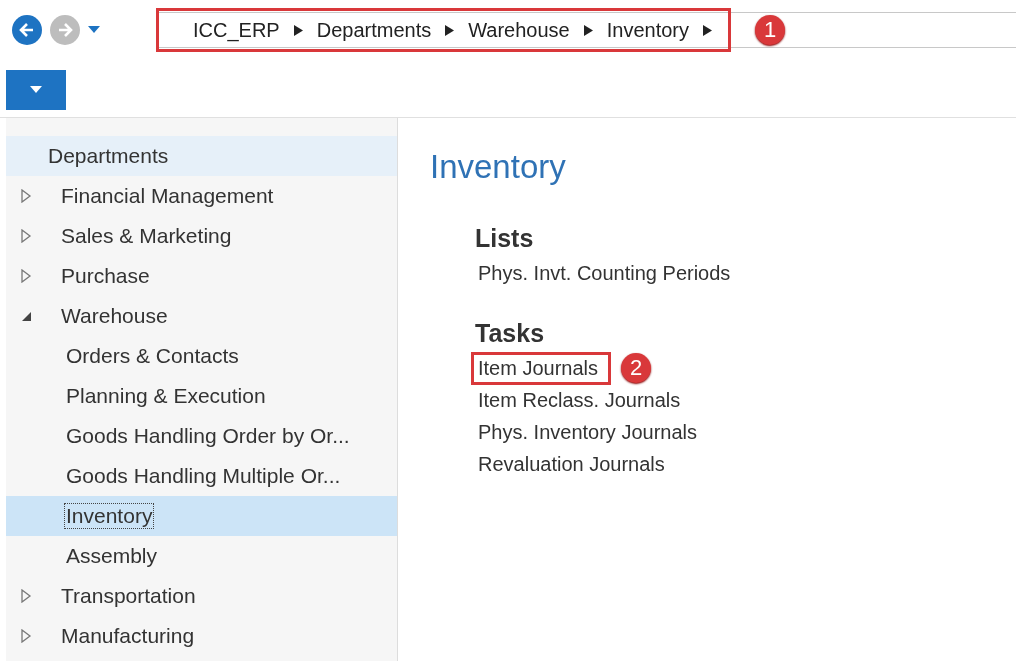 The height and width of the screenshot is (661, 1016). What do you see at coordinates (65, 30) in the screenshot?
I see `arrow-right-icon` at bounding box center [65, 30].